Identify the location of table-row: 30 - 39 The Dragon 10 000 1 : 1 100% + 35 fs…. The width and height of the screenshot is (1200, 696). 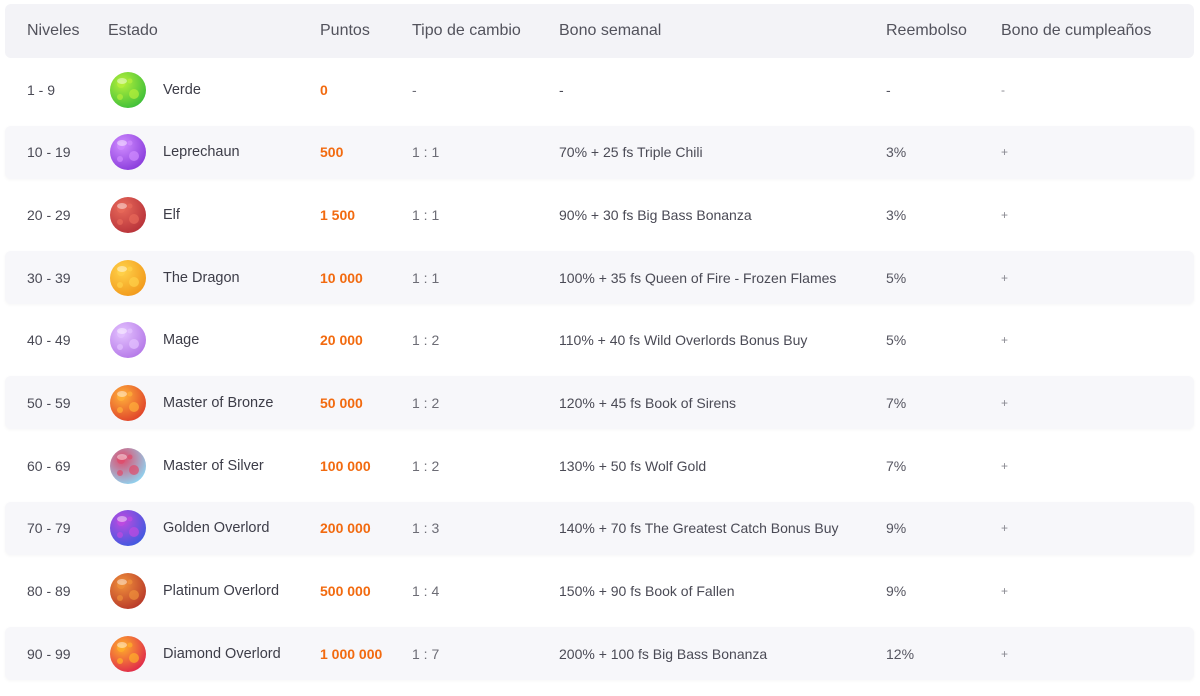
(599, 278).